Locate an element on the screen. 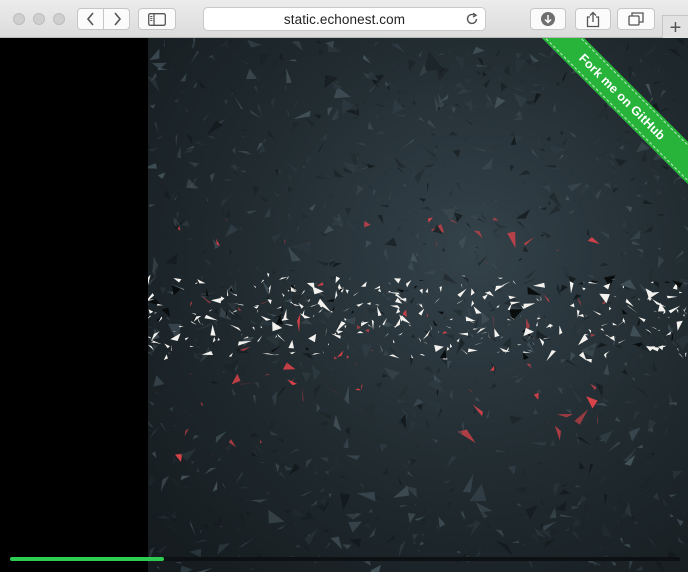 The width and height of the screenshot is (688, 572). fork-ribbon: Fork me on GitHub is located at coordinates (613, 113).